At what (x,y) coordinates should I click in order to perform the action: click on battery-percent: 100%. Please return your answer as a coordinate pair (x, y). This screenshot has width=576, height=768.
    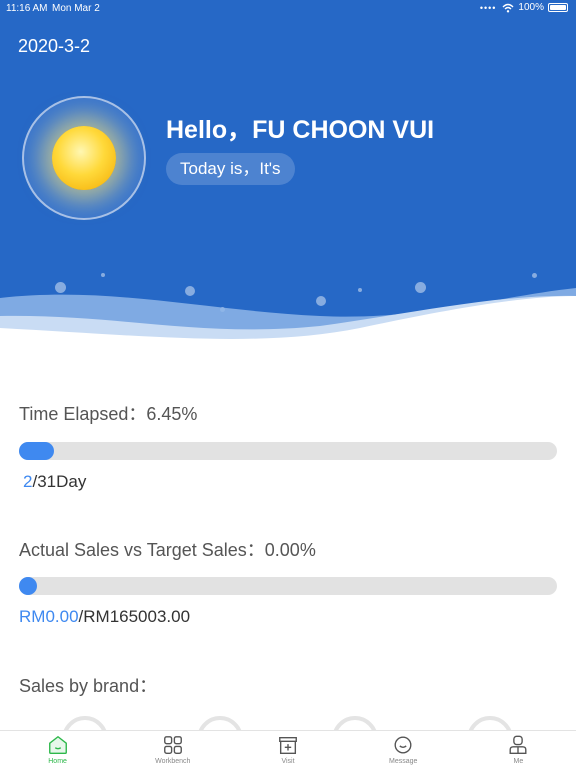
    Looking at the image, I should click on (531, 7).